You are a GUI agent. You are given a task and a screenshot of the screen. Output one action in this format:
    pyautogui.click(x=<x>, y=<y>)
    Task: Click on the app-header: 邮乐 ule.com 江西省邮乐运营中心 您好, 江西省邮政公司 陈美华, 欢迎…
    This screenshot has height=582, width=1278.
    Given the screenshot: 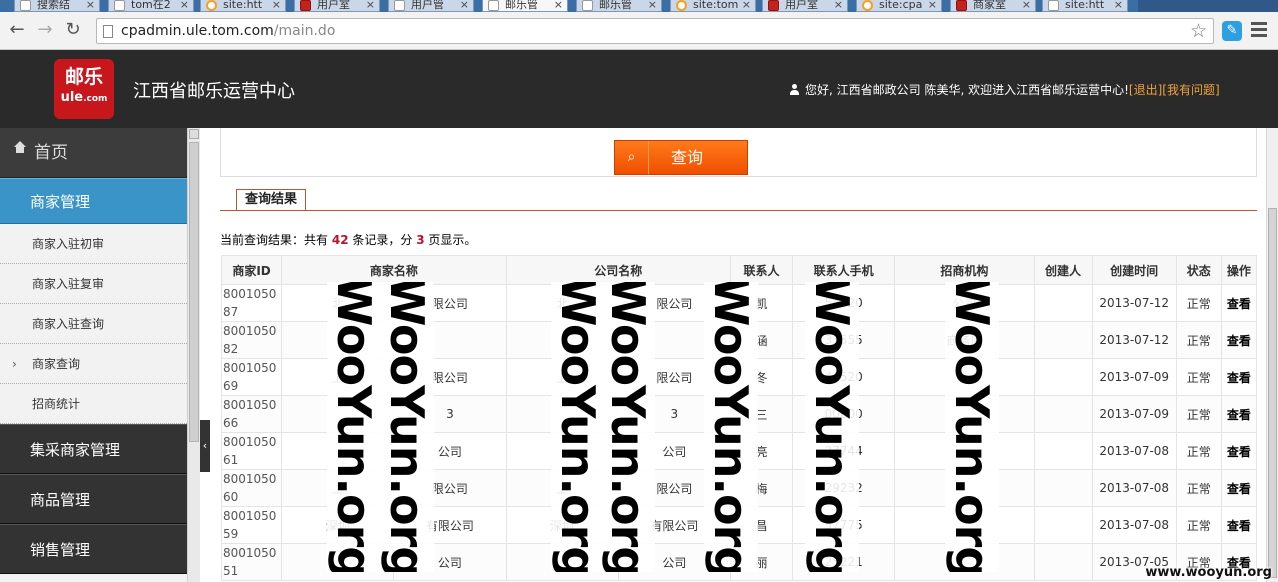 What is the action you would take?
    pyautogui.click(x=639, y=89)
    